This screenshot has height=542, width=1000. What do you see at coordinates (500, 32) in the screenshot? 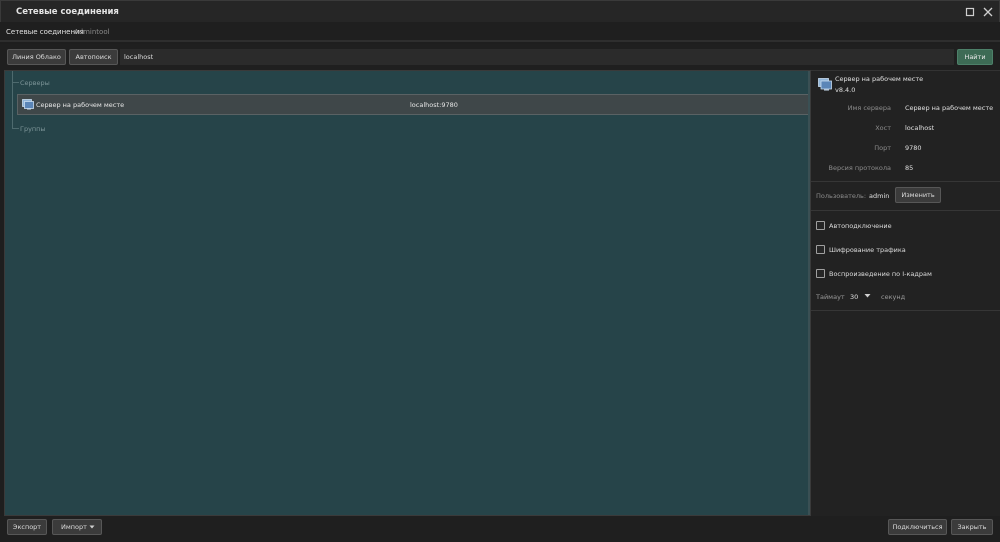
I see `tab-bar: Сетевые соединения Admintool` at bounding box center [500, 32].